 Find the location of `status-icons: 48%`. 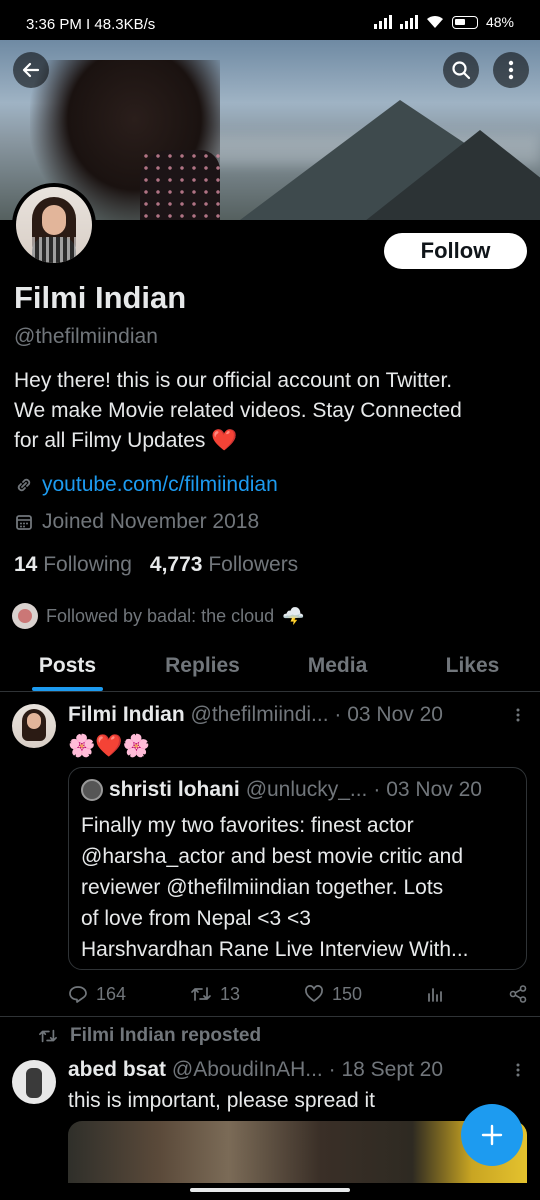

status-icons: 48% is located at coordinates (443, 22).